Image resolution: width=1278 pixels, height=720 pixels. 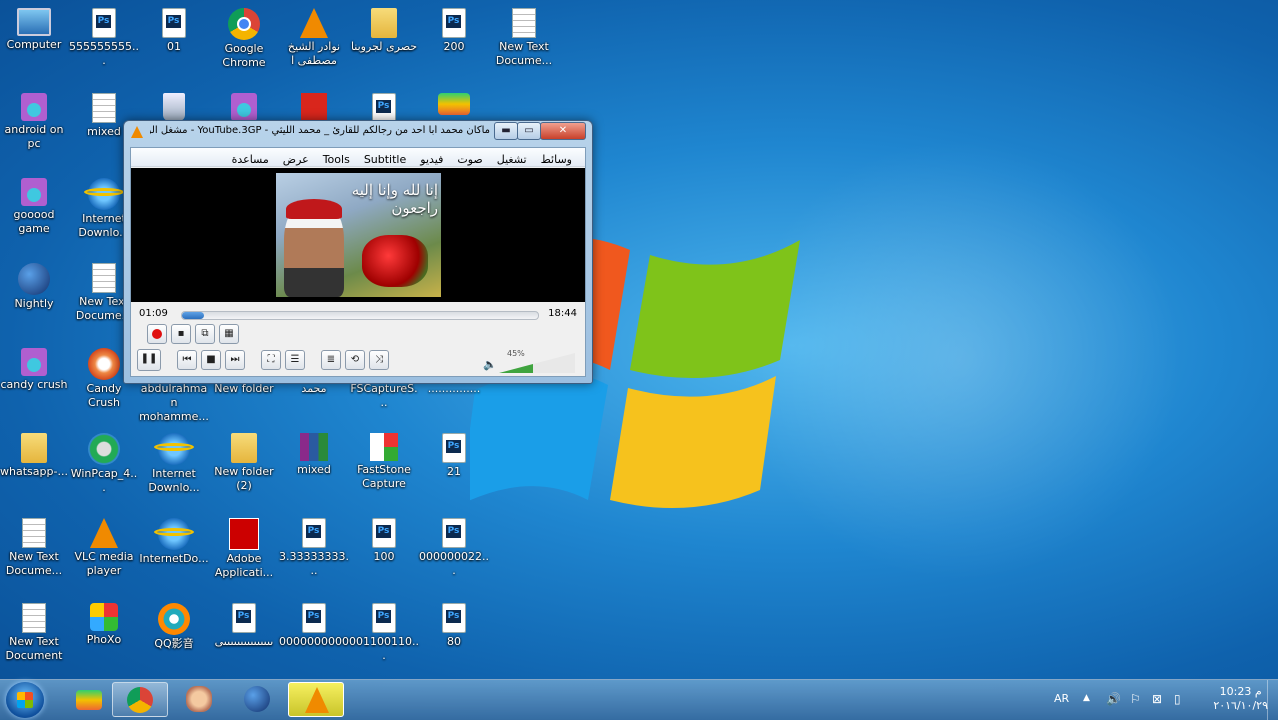 I want to click on show-desktop-button, so click(x=1272, y=700).